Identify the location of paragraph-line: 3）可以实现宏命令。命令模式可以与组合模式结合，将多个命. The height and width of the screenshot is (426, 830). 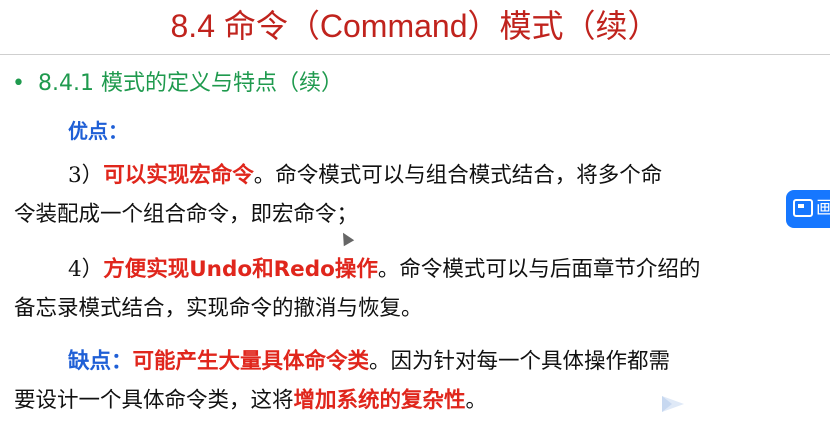
(414, 175).